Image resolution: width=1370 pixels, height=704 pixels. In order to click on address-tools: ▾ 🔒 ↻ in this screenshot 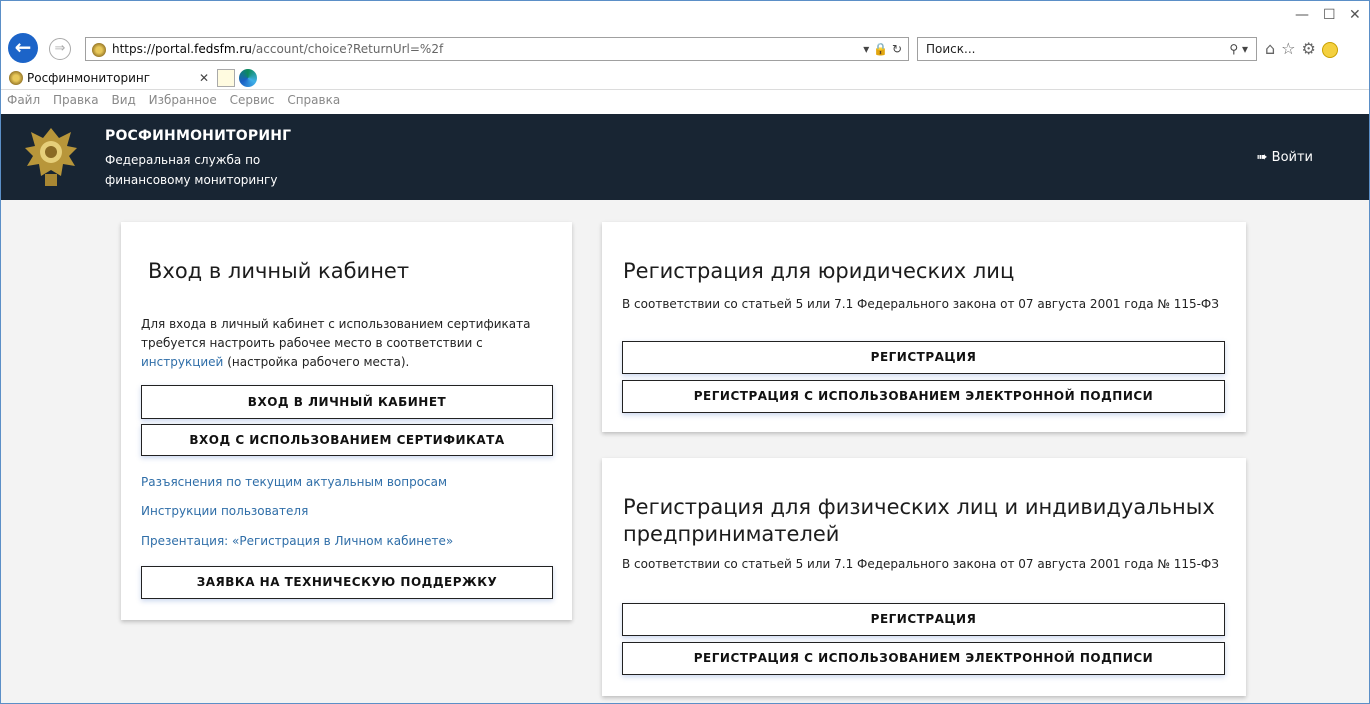, I will do `click(882, 49)`.